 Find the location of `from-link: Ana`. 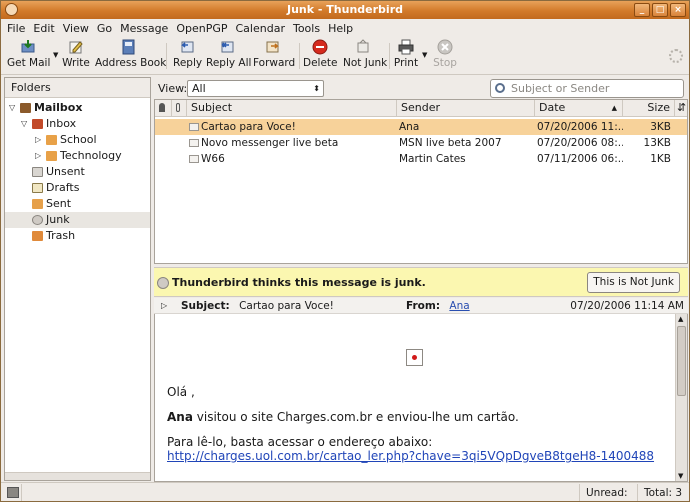

from-link: Ana is located at coordinates (459, 306).